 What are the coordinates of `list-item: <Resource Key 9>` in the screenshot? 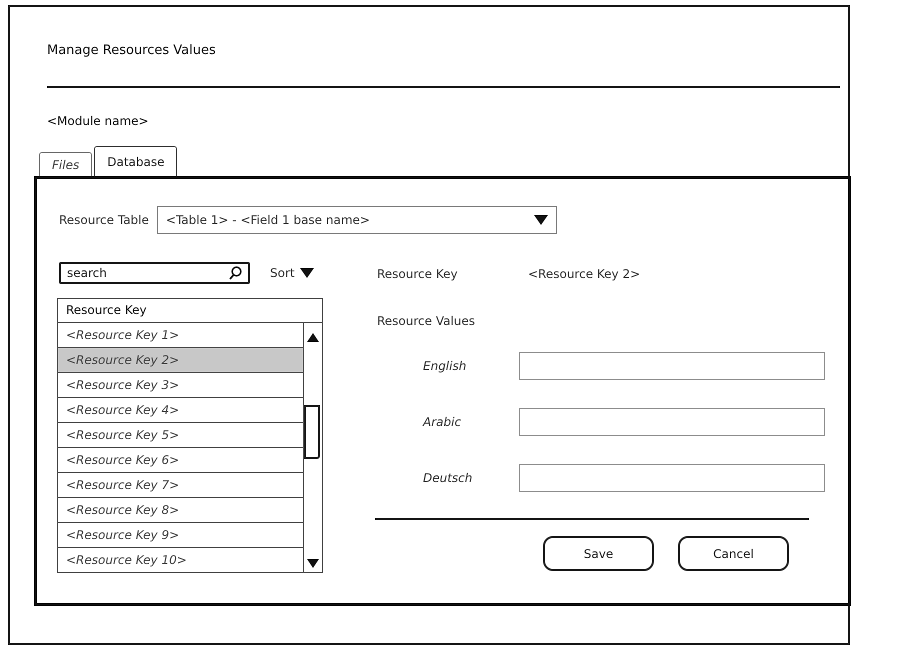 It's located at (181, 535).